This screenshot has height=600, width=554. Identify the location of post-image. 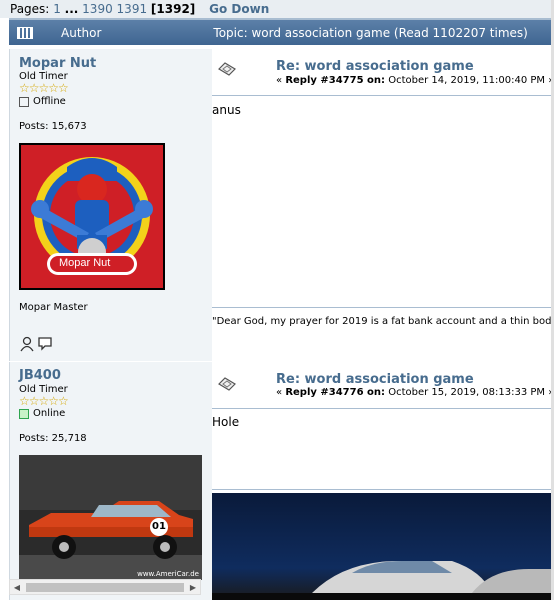
(383, 546).